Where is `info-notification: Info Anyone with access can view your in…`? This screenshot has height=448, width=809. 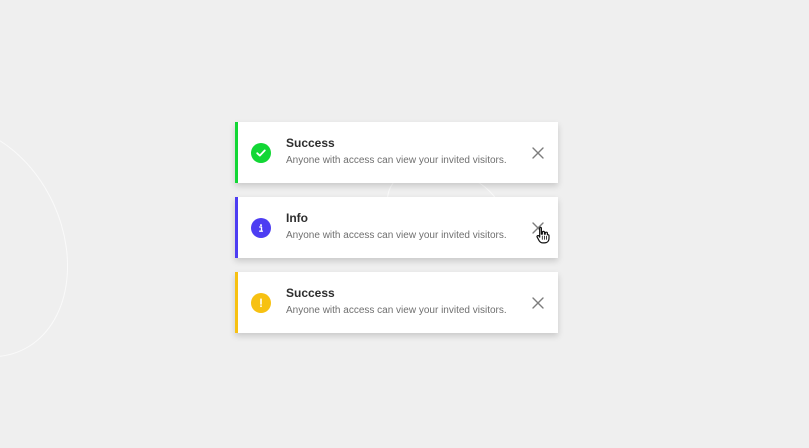 info-notification: Info Anyone with access can view your in… is located at coordinates (396, 227).